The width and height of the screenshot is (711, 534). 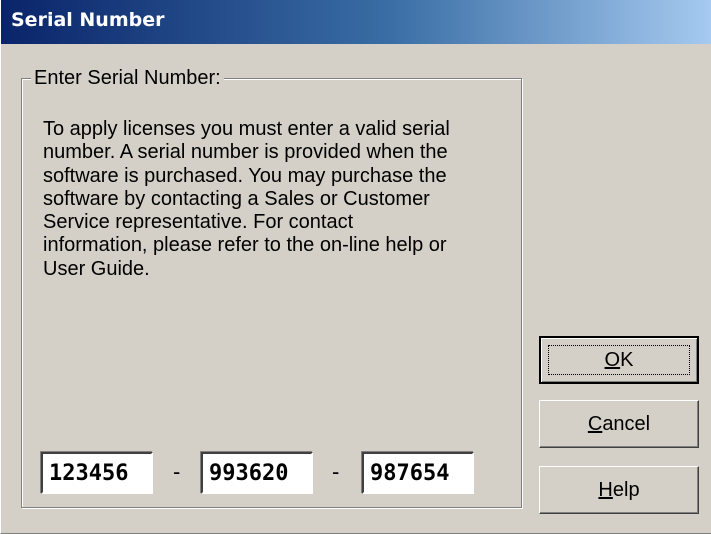 I want to click on cancel-button-label: Cancel, so click(x=619, y=424).